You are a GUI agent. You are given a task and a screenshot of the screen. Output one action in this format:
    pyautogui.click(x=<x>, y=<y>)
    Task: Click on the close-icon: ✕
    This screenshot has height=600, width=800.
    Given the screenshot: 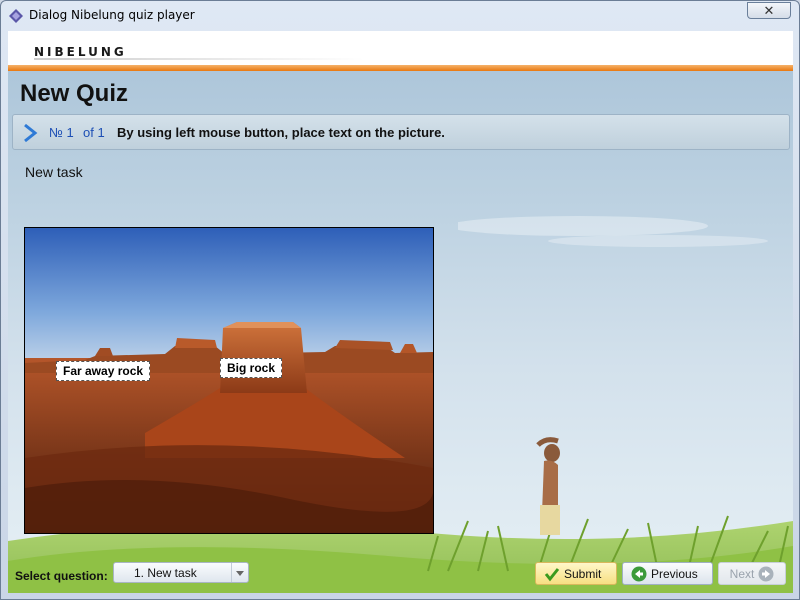 What is the action you would take?
    pyautogui.click(x=769, y=10)
    